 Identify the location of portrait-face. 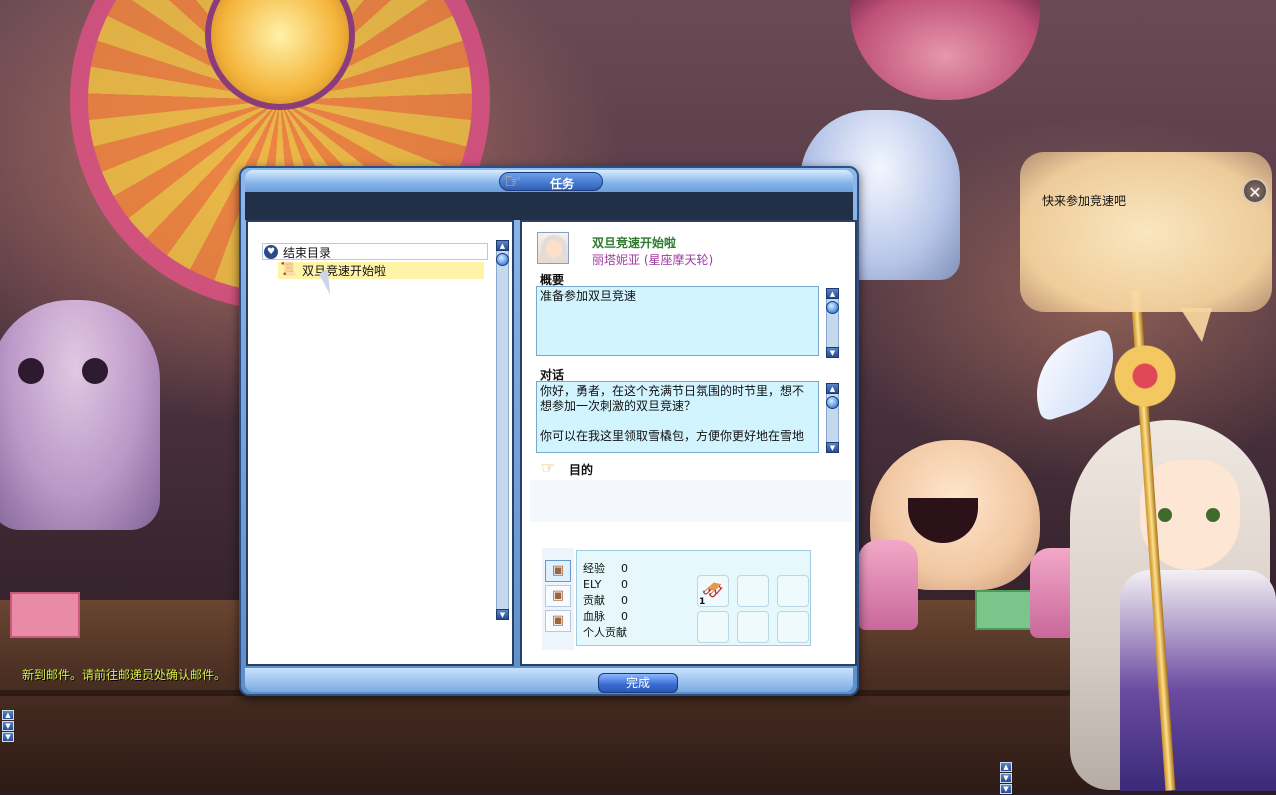
(554, 249).